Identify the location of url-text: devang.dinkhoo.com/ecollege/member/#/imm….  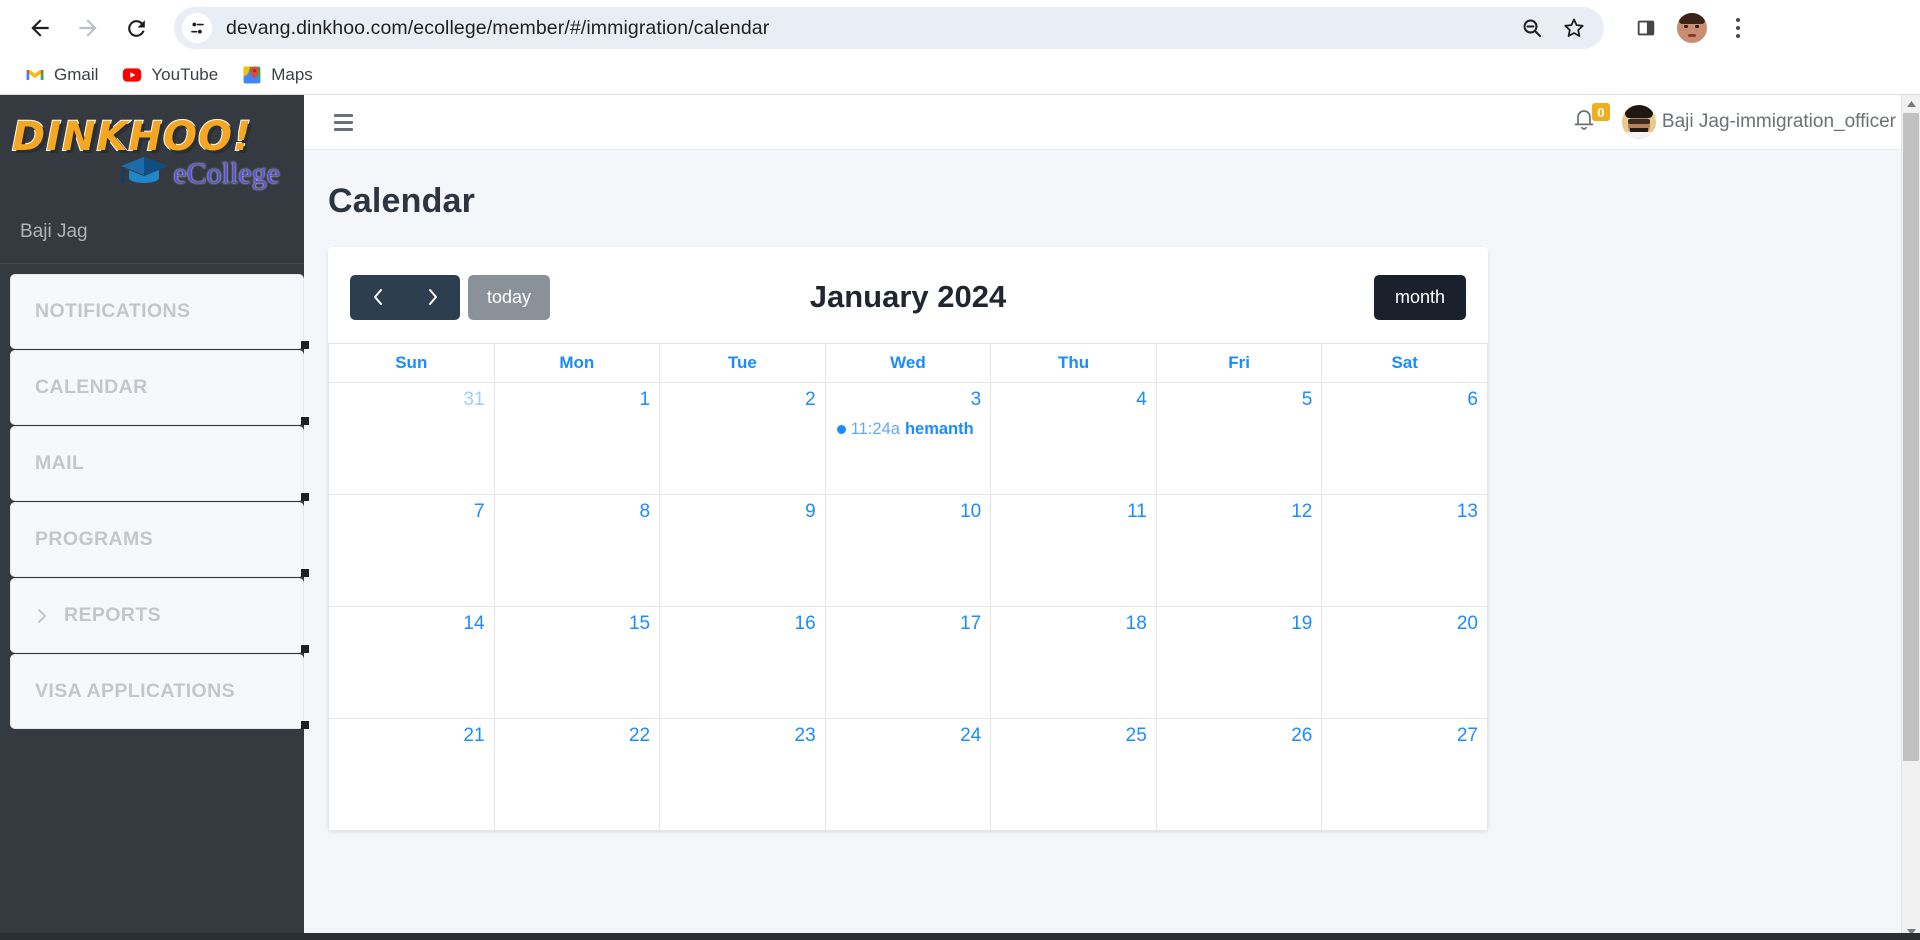
(497, 28).